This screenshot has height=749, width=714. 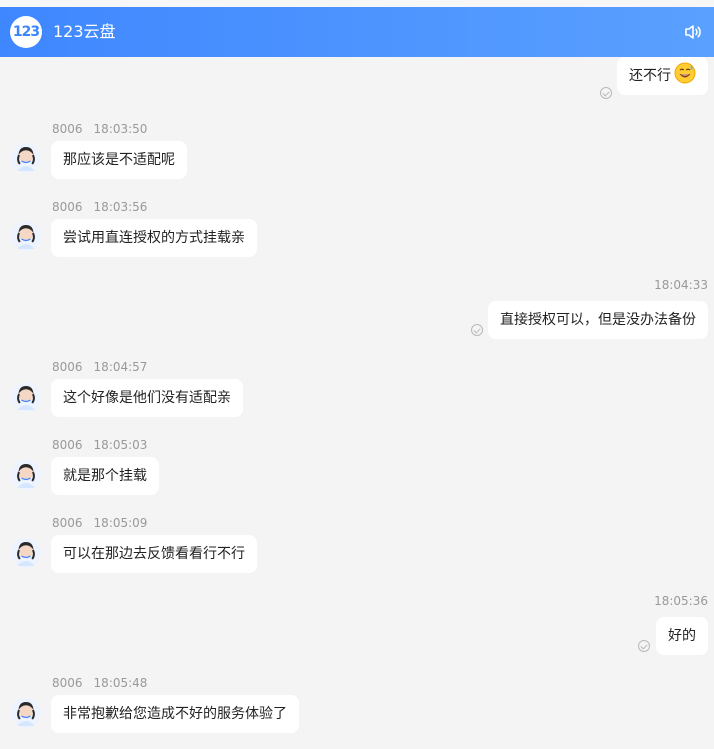 I want to click on agent-message-bubble: 这个好像是他们没有适配亲, so click(x=147, y=398).